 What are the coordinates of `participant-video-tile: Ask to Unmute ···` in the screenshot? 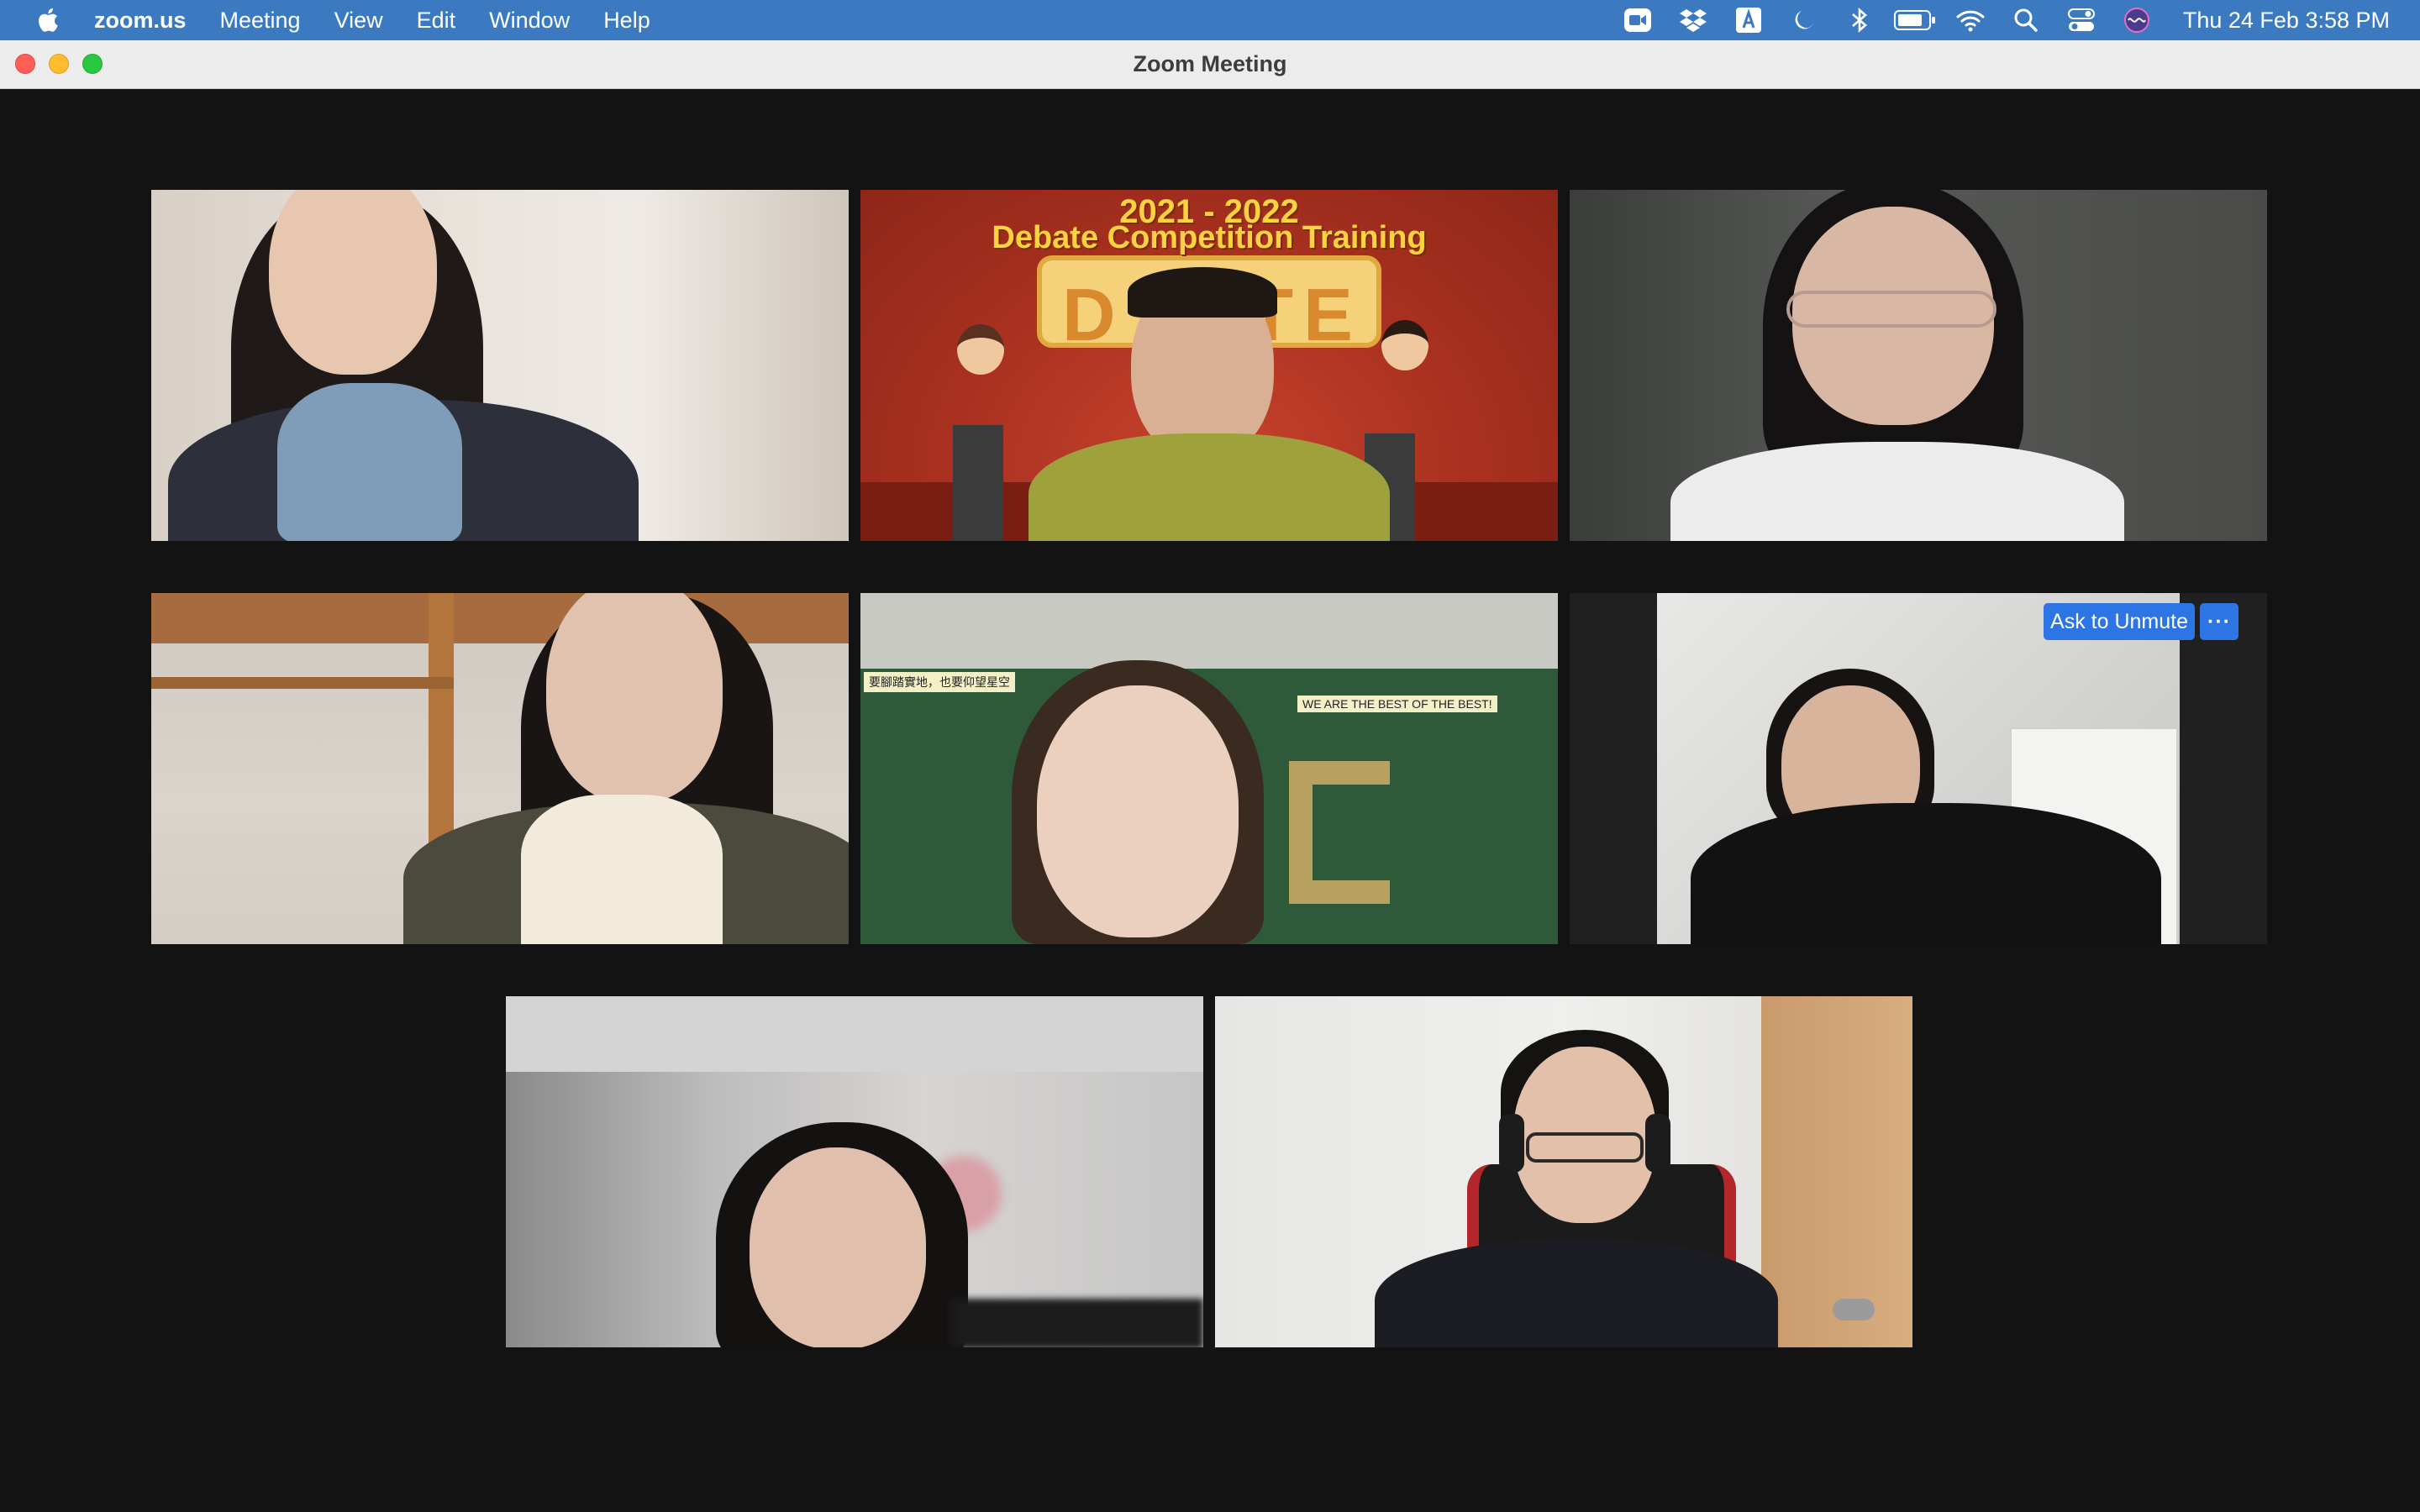 It's located at (1919, 768).